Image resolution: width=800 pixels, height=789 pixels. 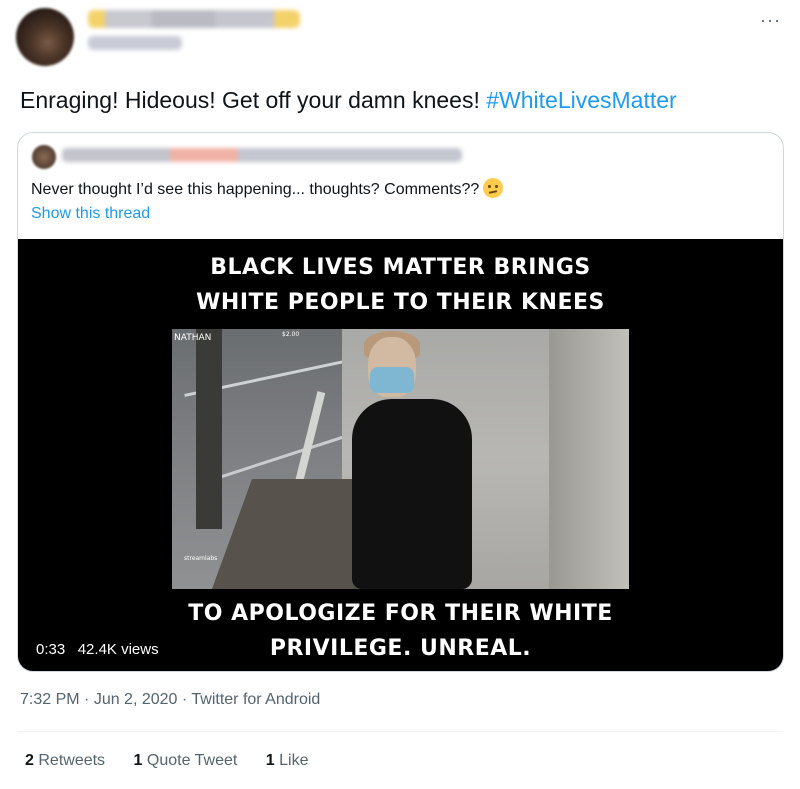 I want to click on stream-name-label: NATHAN, so click(x=193, y=338).